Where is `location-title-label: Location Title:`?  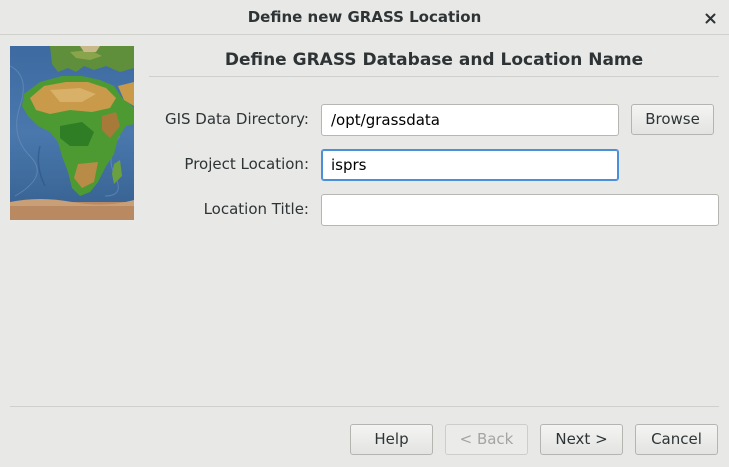 location-title-label: Location Title: is located at coordinates (256, 209).